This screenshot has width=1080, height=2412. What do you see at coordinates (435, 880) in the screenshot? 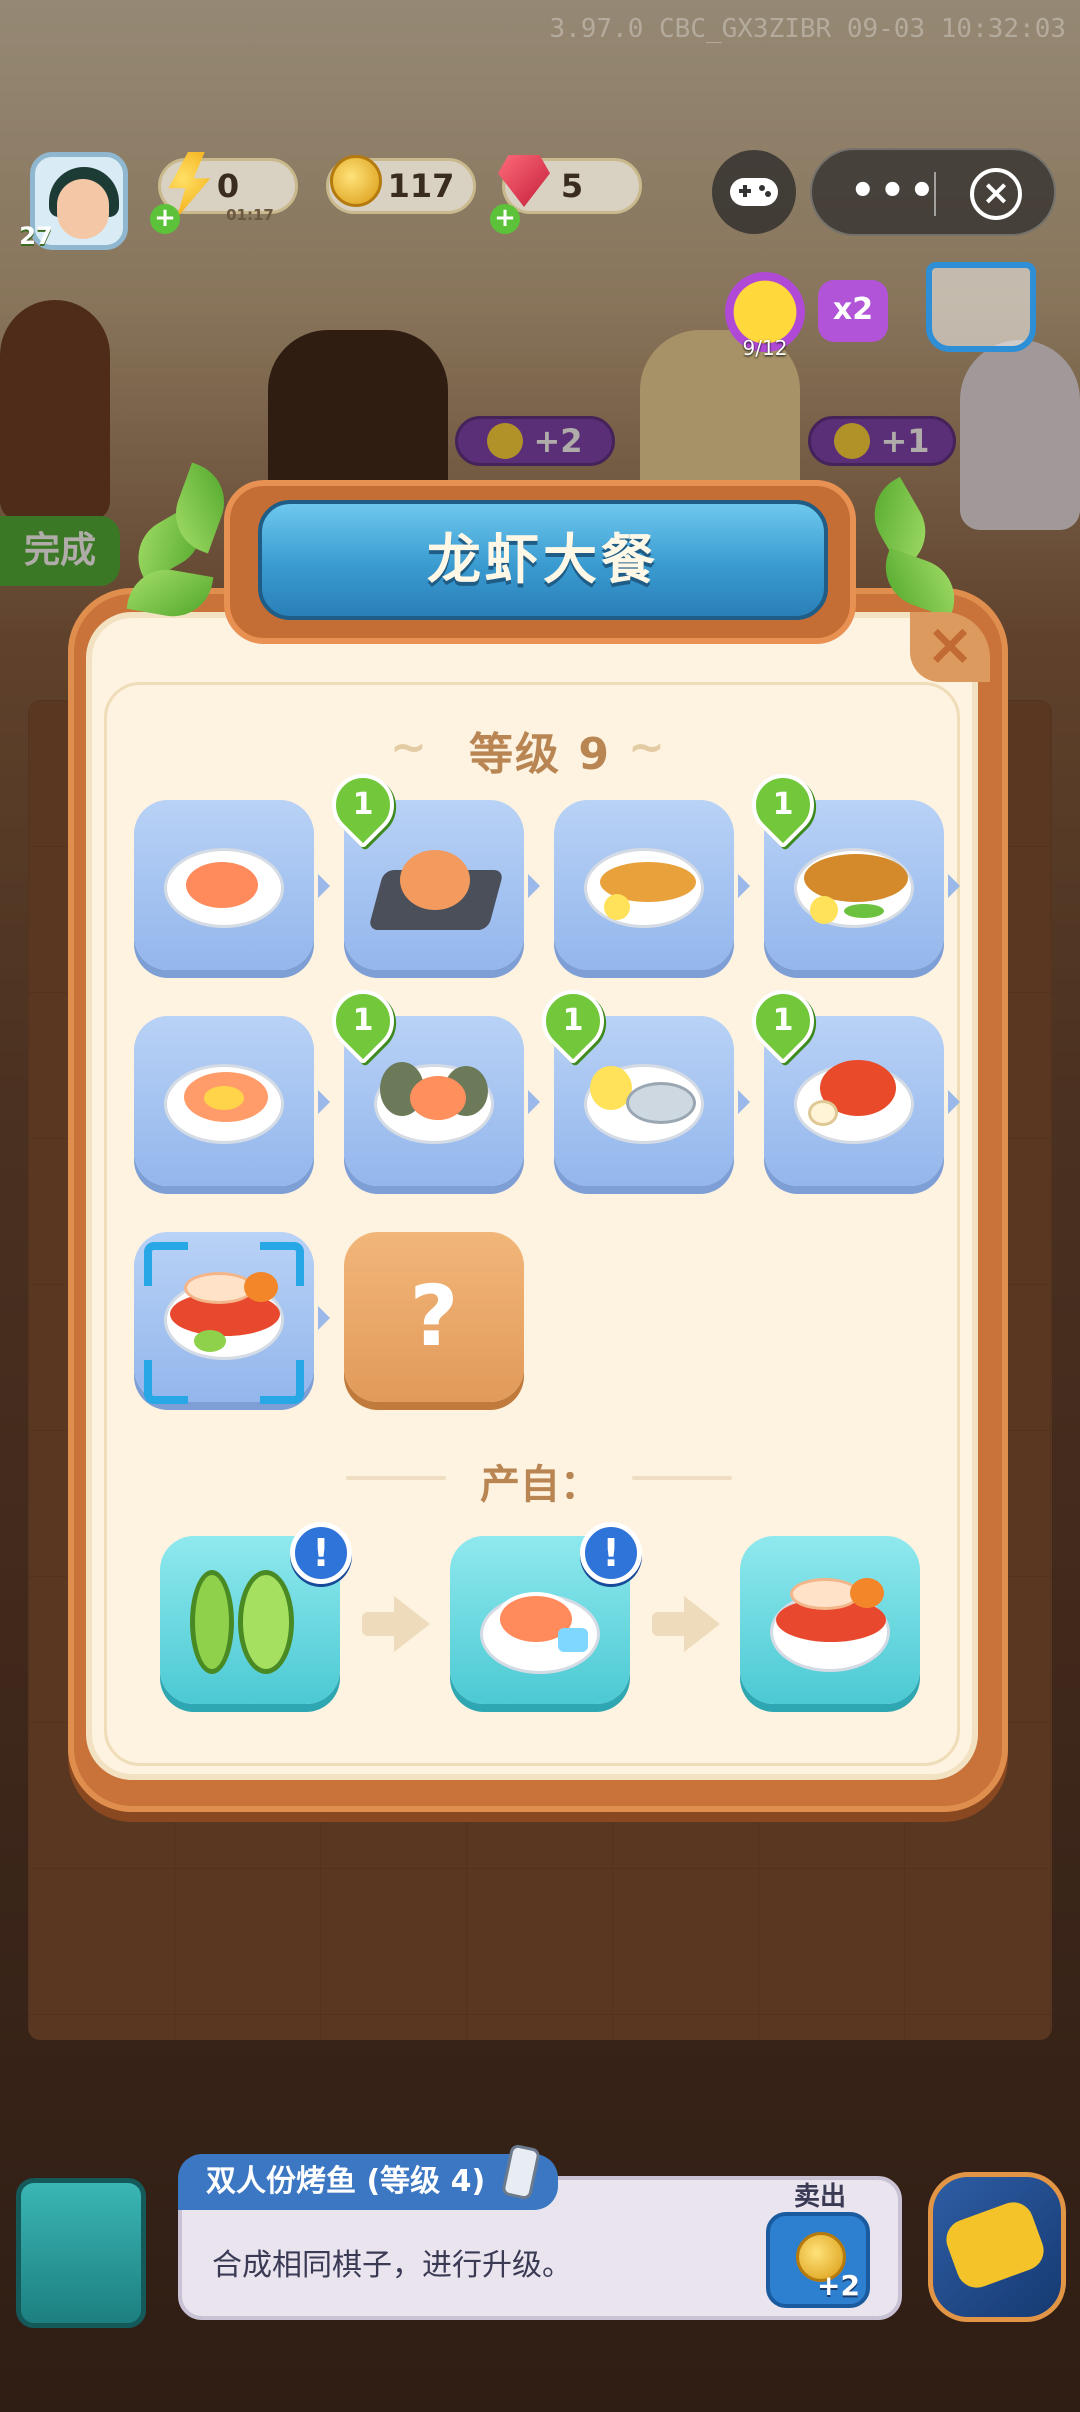
I see `grilled-salmon-icon` at bounding box center [435, 880].